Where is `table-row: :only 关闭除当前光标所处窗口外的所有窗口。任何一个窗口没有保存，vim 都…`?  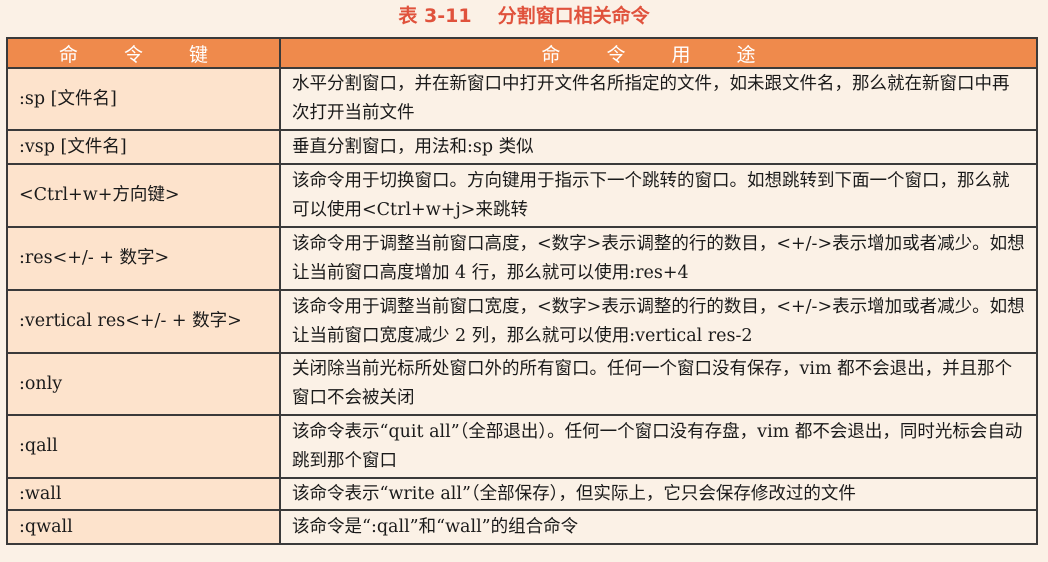
table-row: :only 关闭除当前光标所处窗口外的所有窗口。任何一个窗口没有保存，vim 都… is located at coordinates (522, 384).